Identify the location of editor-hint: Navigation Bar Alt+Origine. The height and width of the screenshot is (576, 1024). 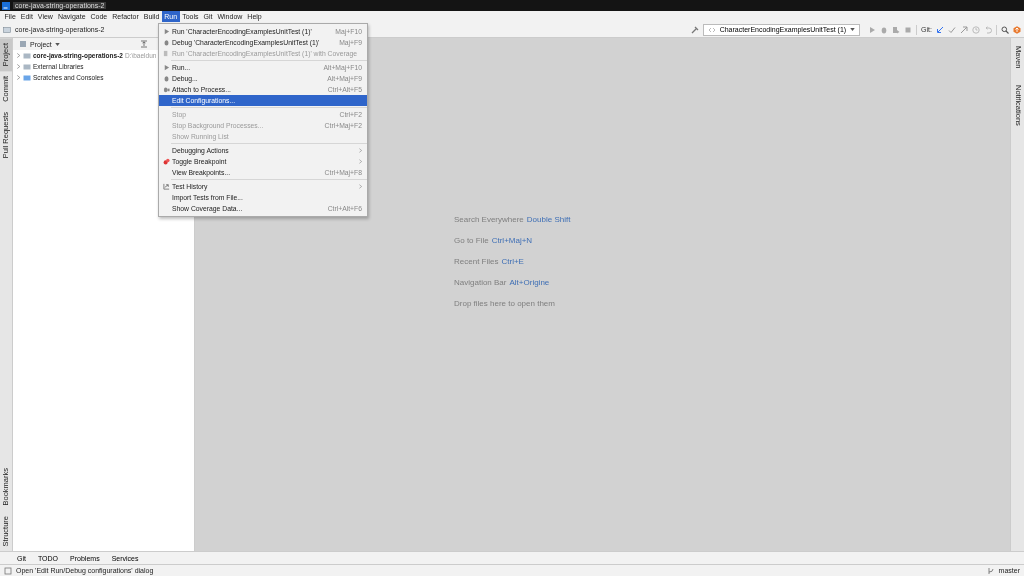
(502, 283).